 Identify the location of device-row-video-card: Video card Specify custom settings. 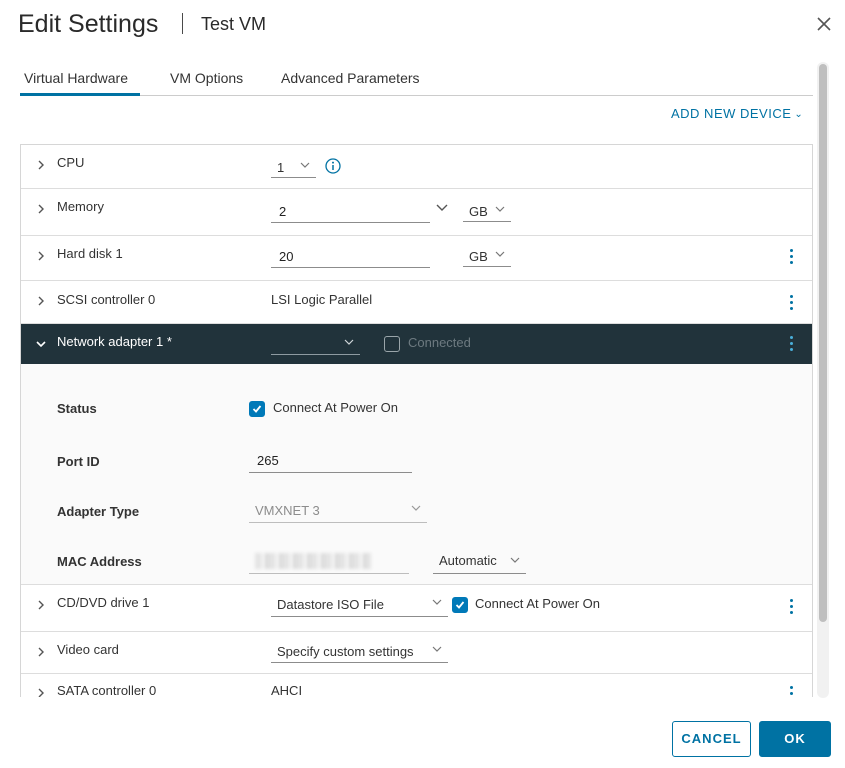
(416, 653).